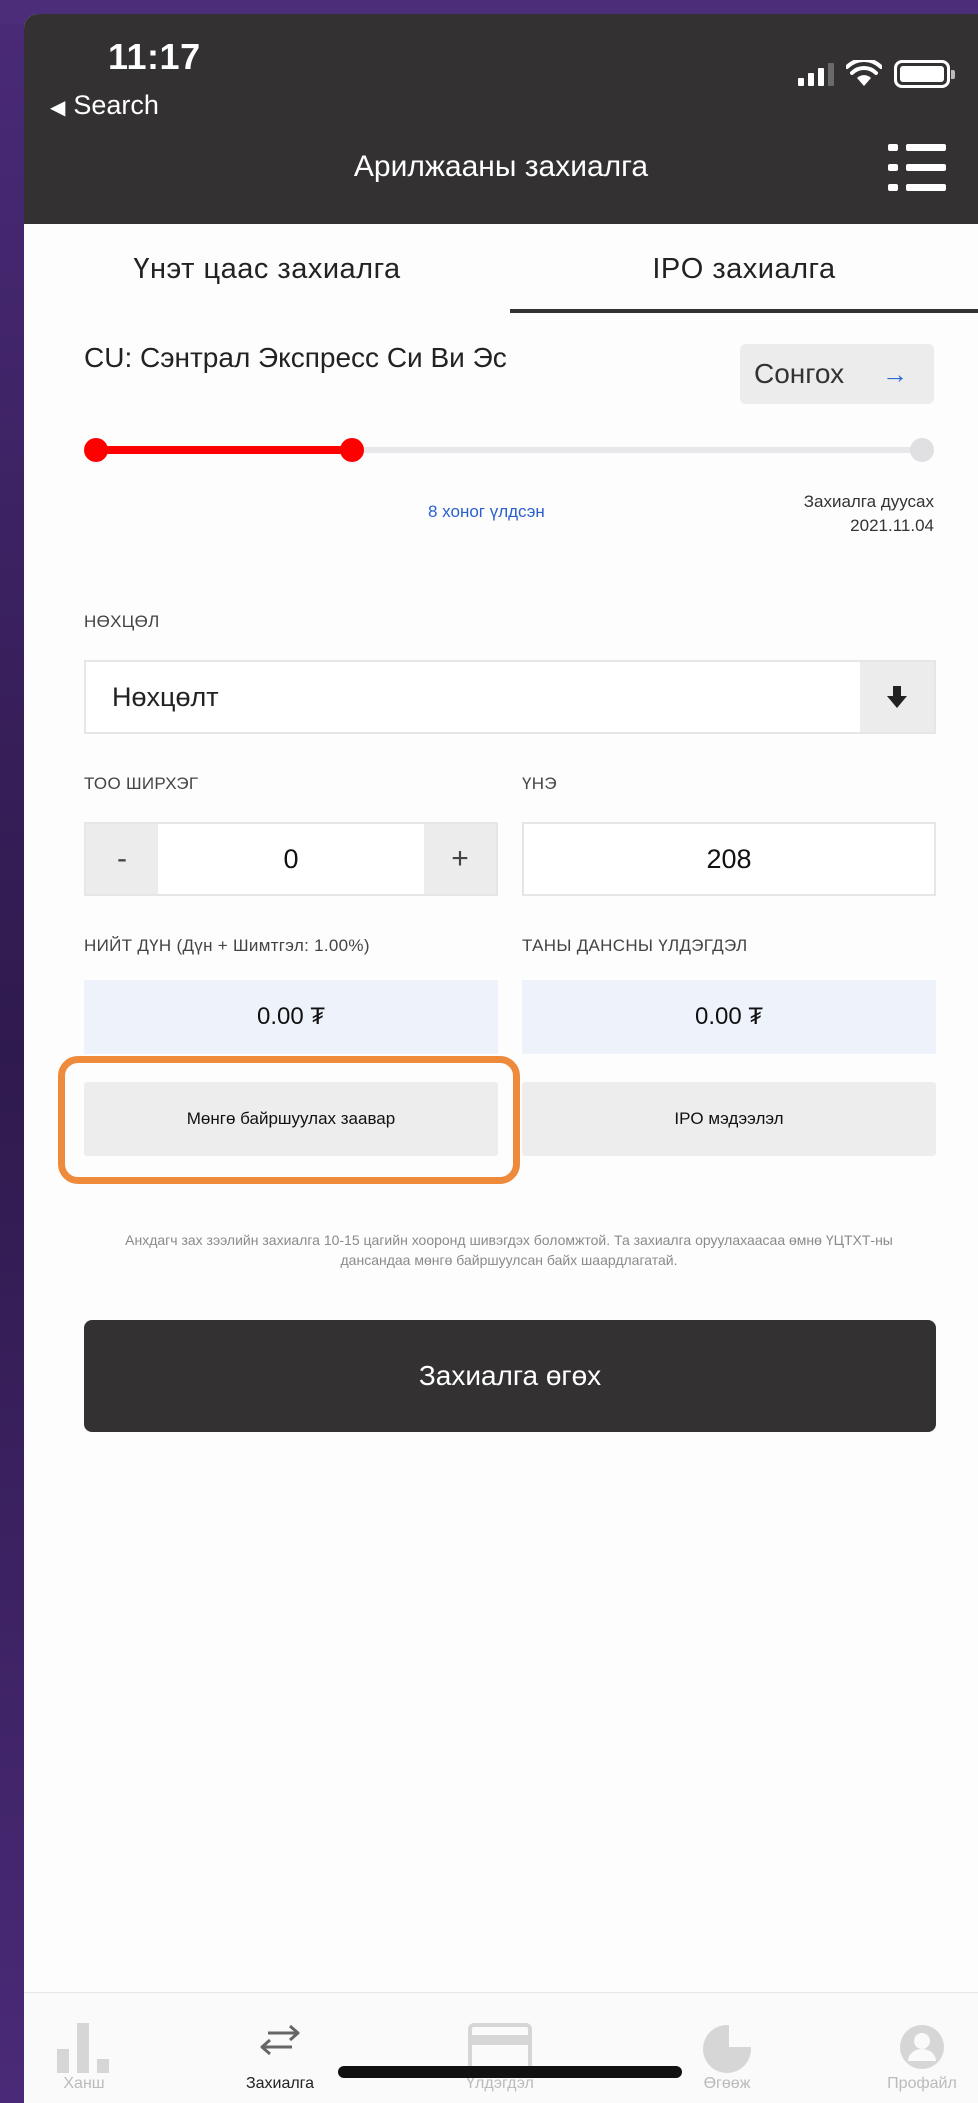 The height and width of the screenshot is (2103, 978). I want to click on choose-security-button: Сонгох →, so click(837, 374).